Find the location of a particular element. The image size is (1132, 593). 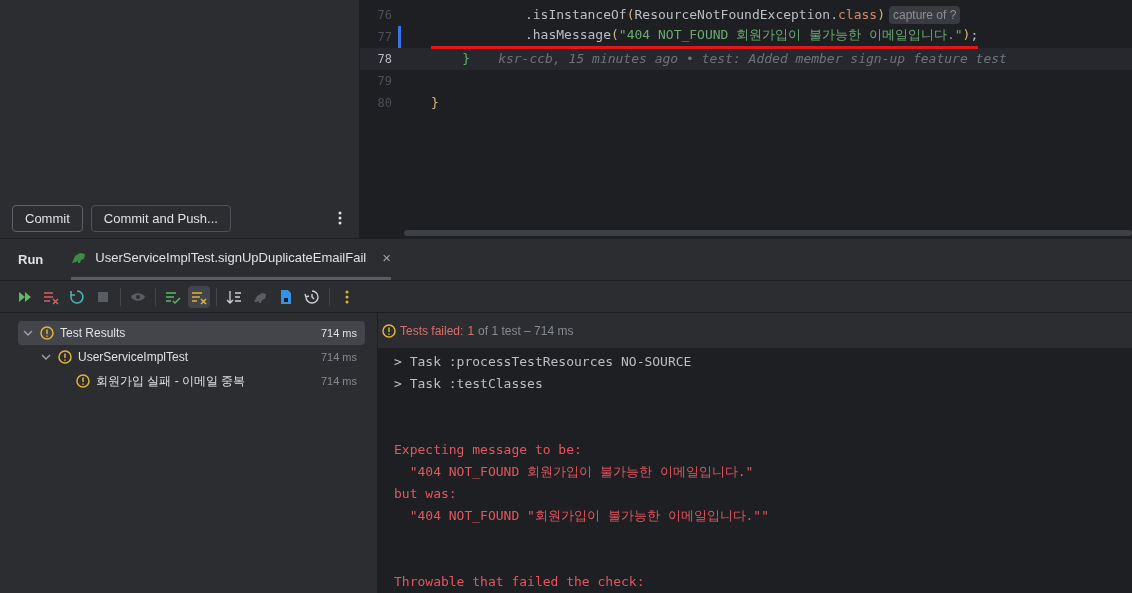

inlay-hint: capture of ? is located at coordinates (924, 15).